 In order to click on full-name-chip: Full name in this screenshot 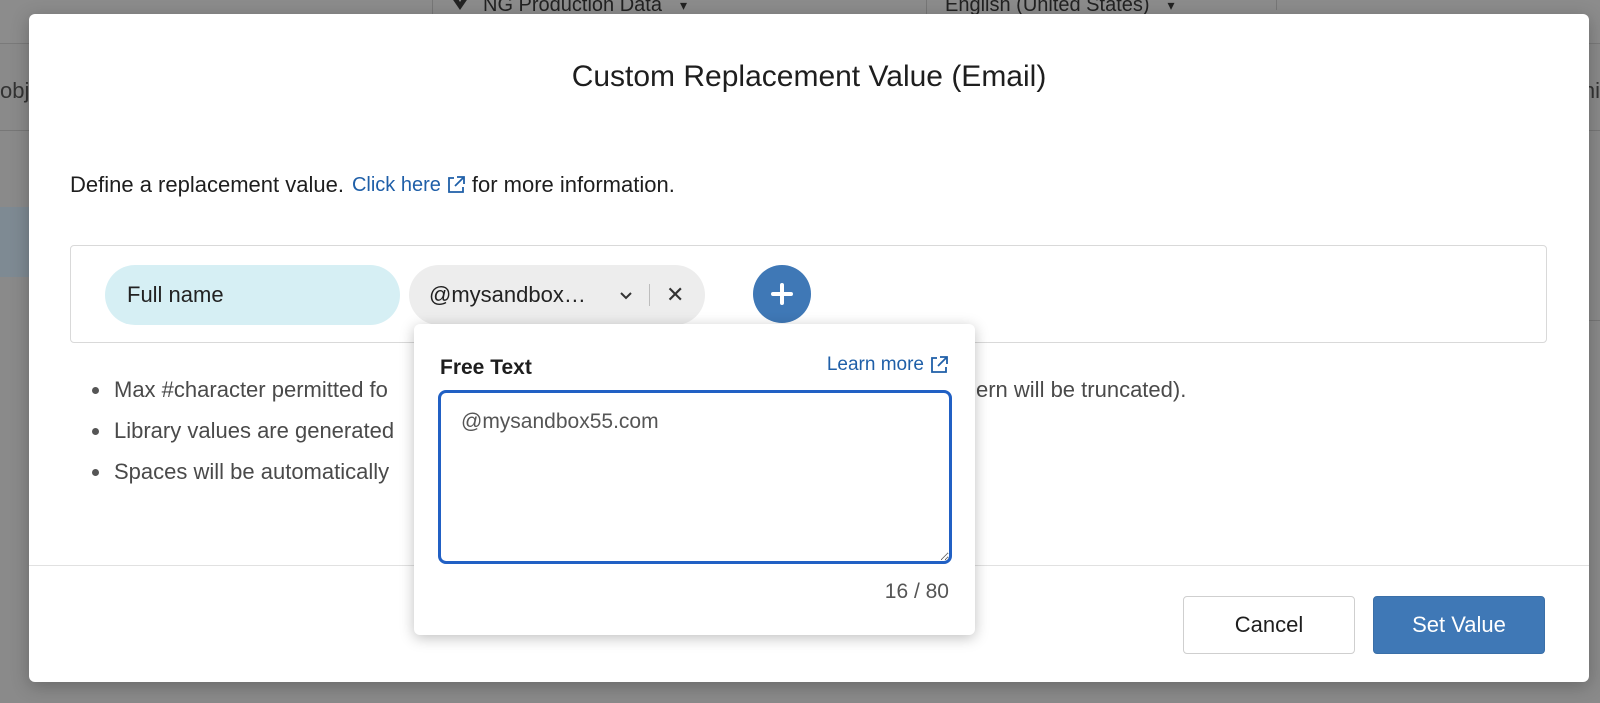, I will do `click(252, 295)`.